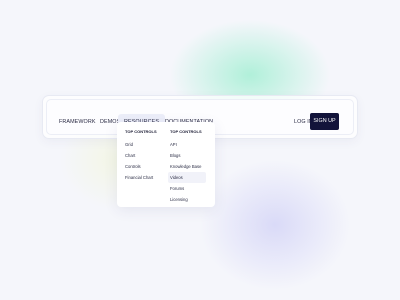 The width and height of the screenshot is (400, 300). I want to click on dropdown-item-knowledge-base: Knowledge Base, so click(188, 166).